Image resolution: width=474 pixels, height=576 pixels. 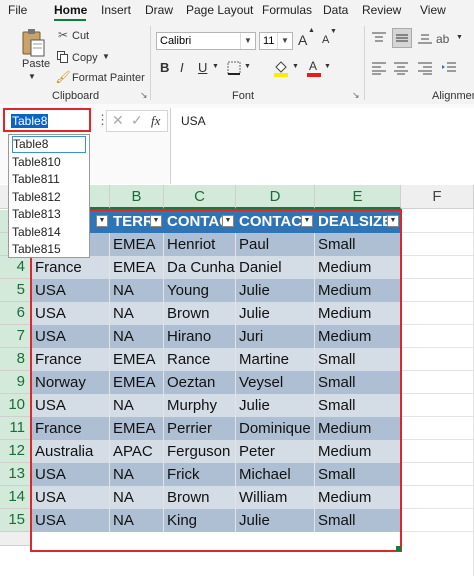 I want to click on tab-file: File, so click(x=17, y=10).